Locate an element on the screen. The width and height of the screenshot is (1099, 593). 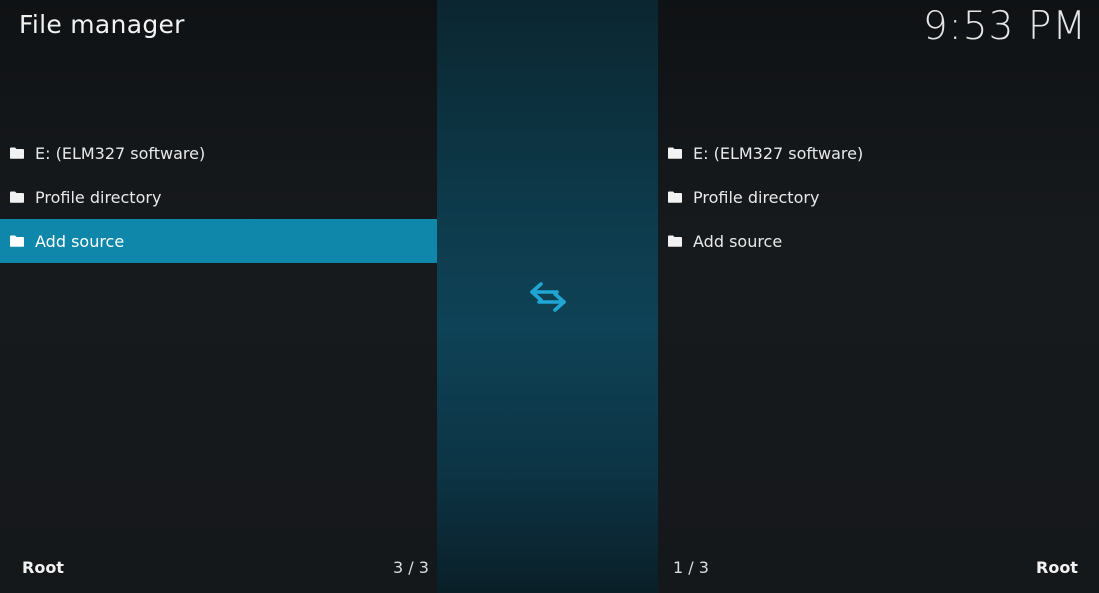
swap-arrows-icon is located at coordinates (548, 297).